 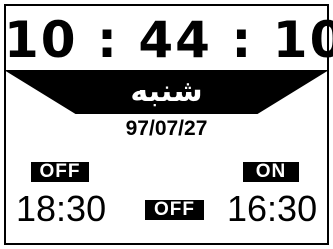 What do you see at coordinates (166, 128) in the screenshot?
I see `current-date: 97/07/27` at bounding box center [166, 128].